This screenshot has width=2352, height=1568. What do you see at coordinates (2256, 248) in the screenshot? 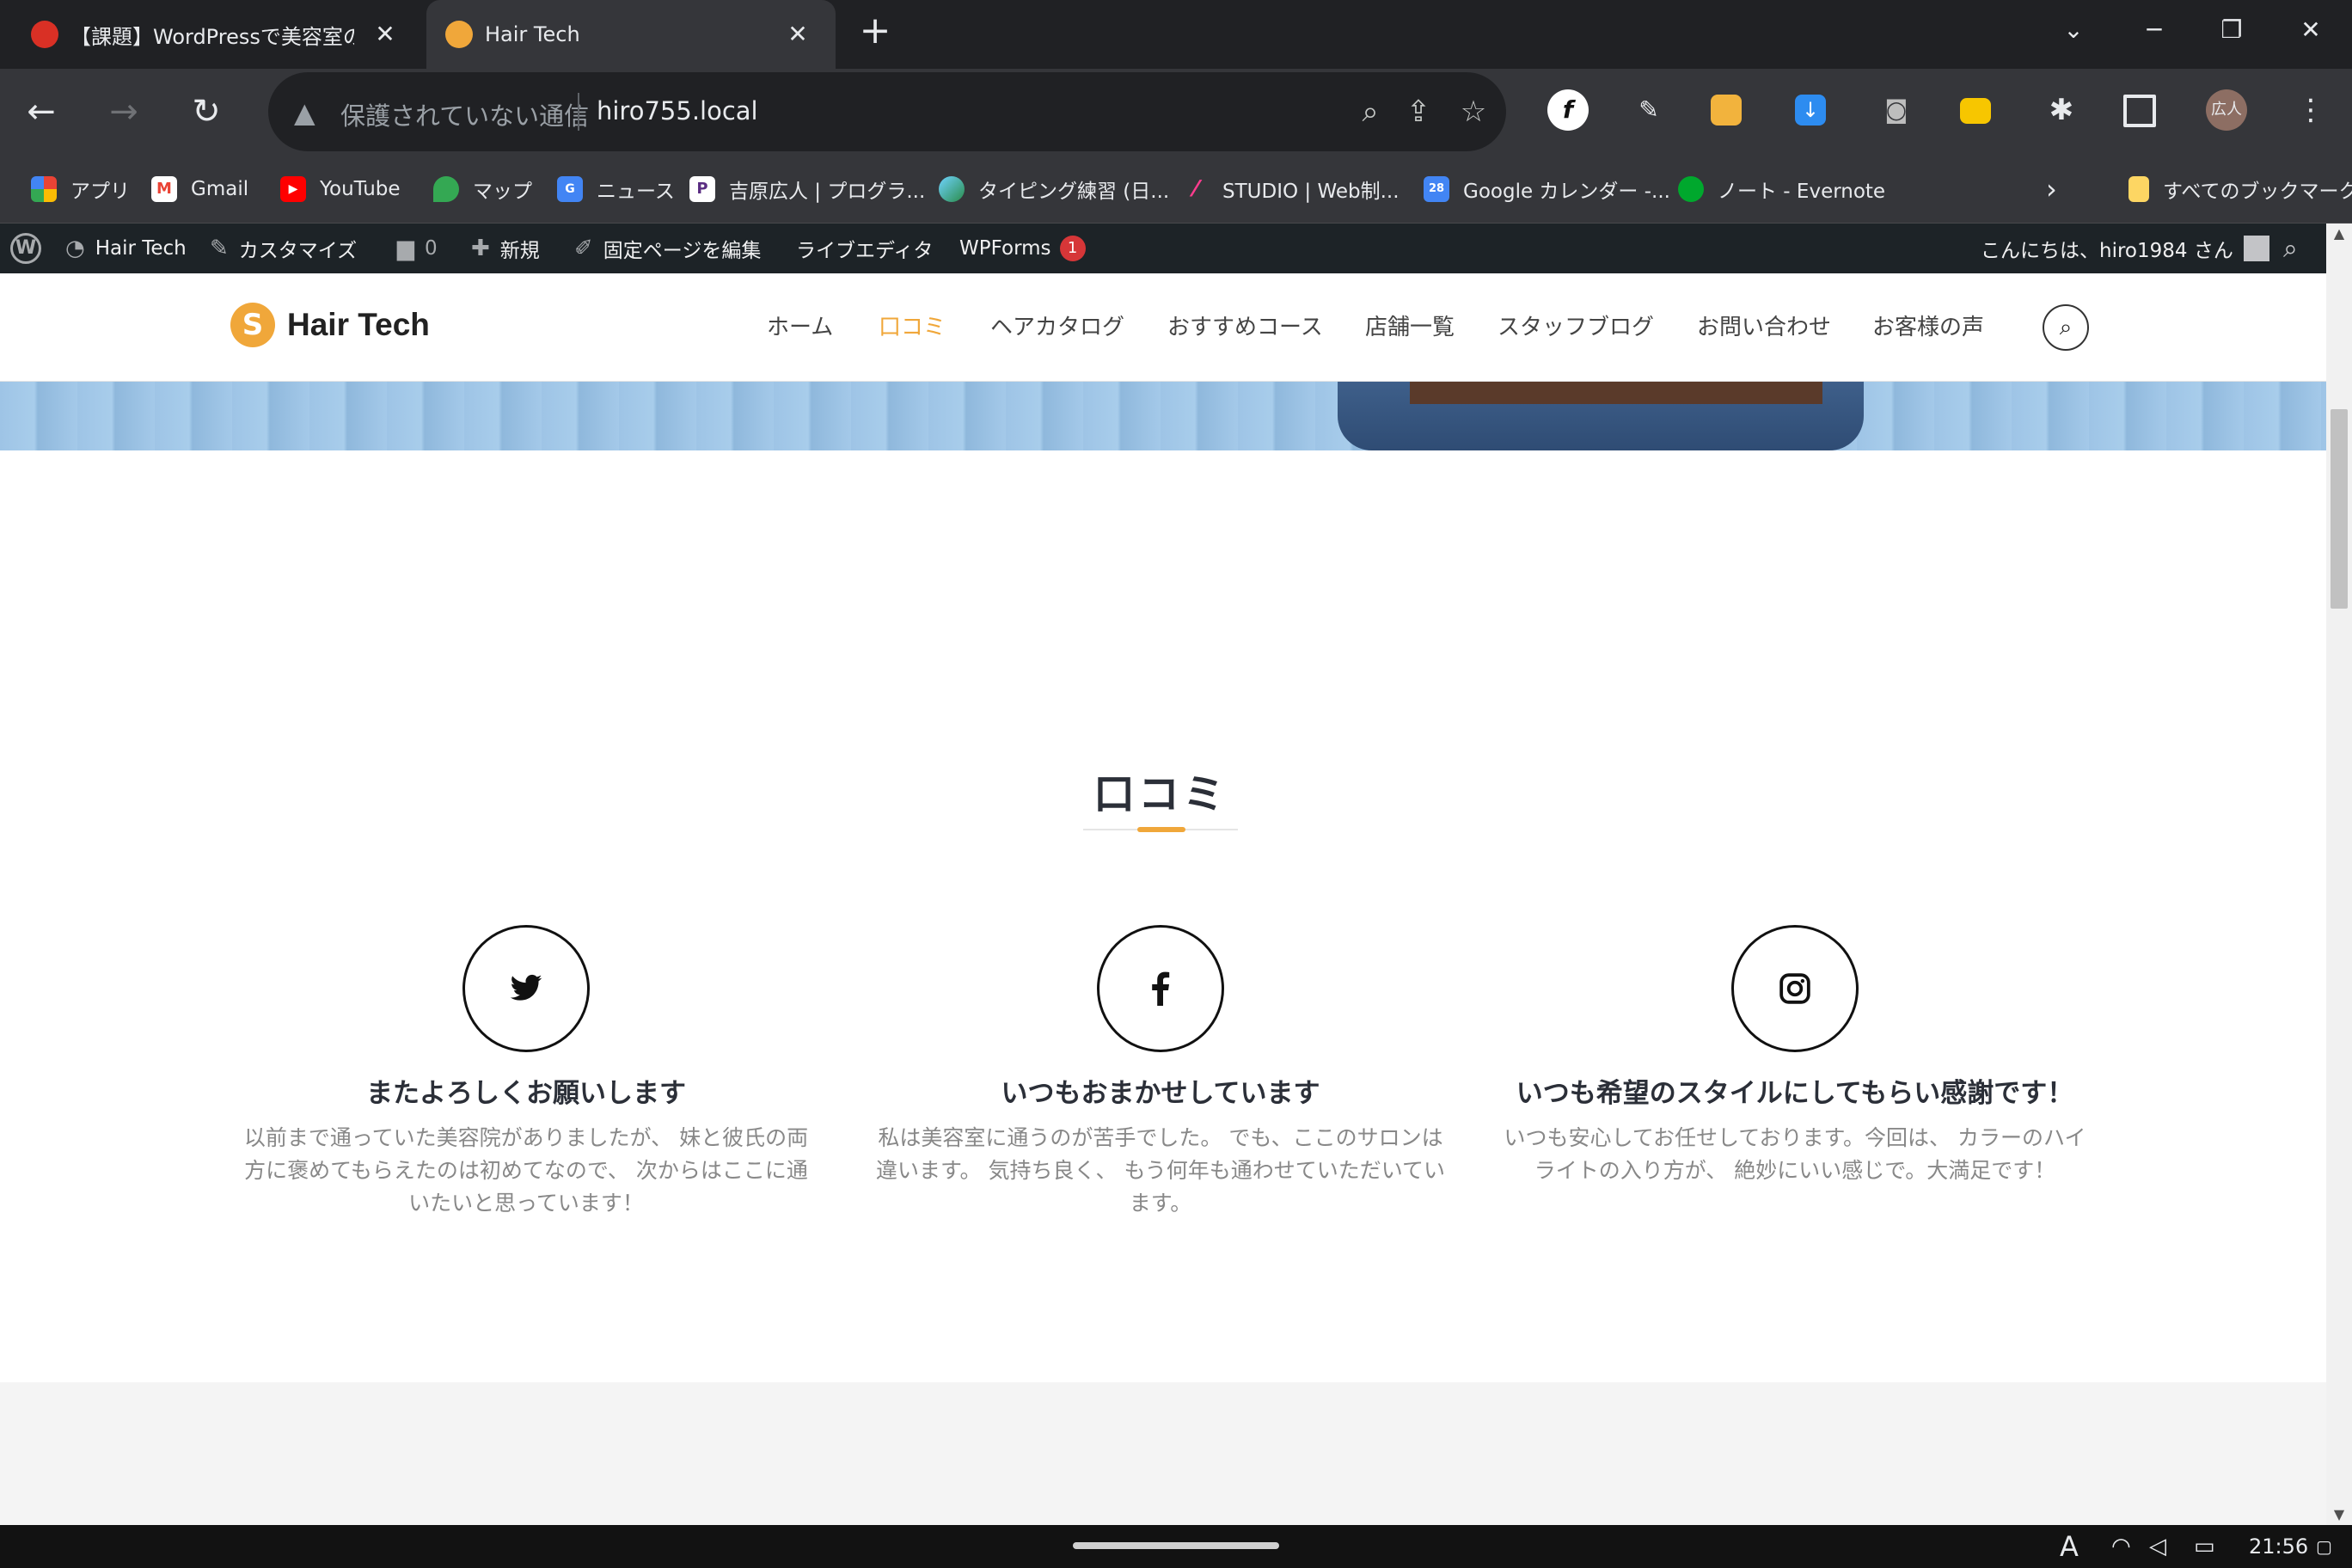
I see `user-avatar-icon` at bounding box center [2256, 248].